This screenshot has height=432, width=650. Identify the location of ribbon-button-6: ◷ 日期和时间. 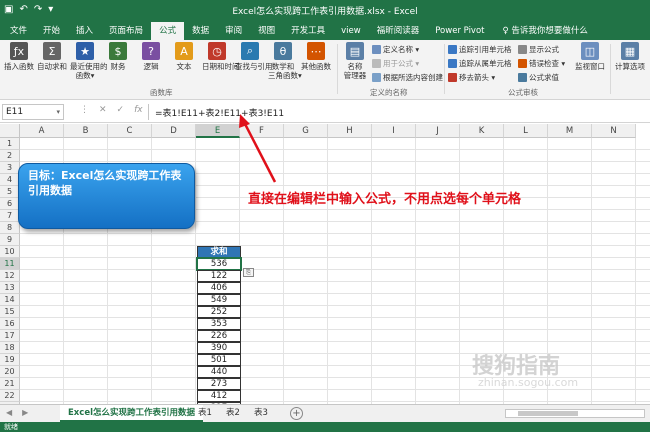
(221, 56).